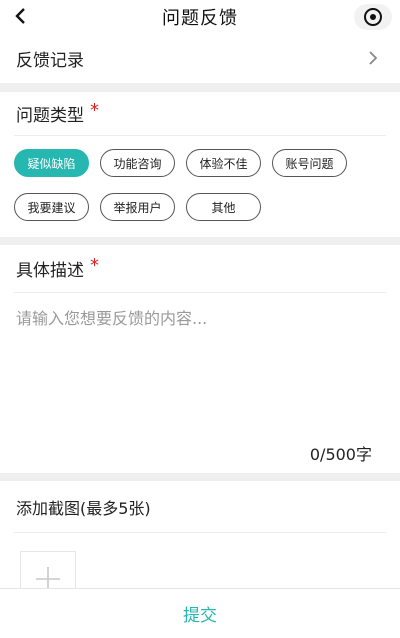  Describe the element at coordinates (200, 507) in the screenshot. I see `screenshot-title: 添加截图(最多5张)` at that location.